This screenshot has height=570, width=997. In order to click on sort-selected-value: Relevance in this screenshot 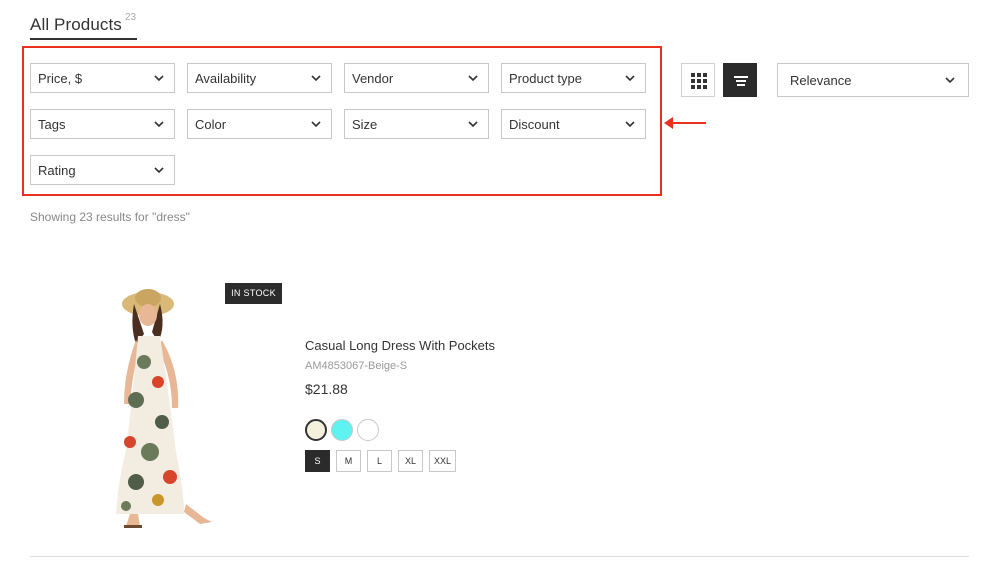, I will do `click(821, 80)`.